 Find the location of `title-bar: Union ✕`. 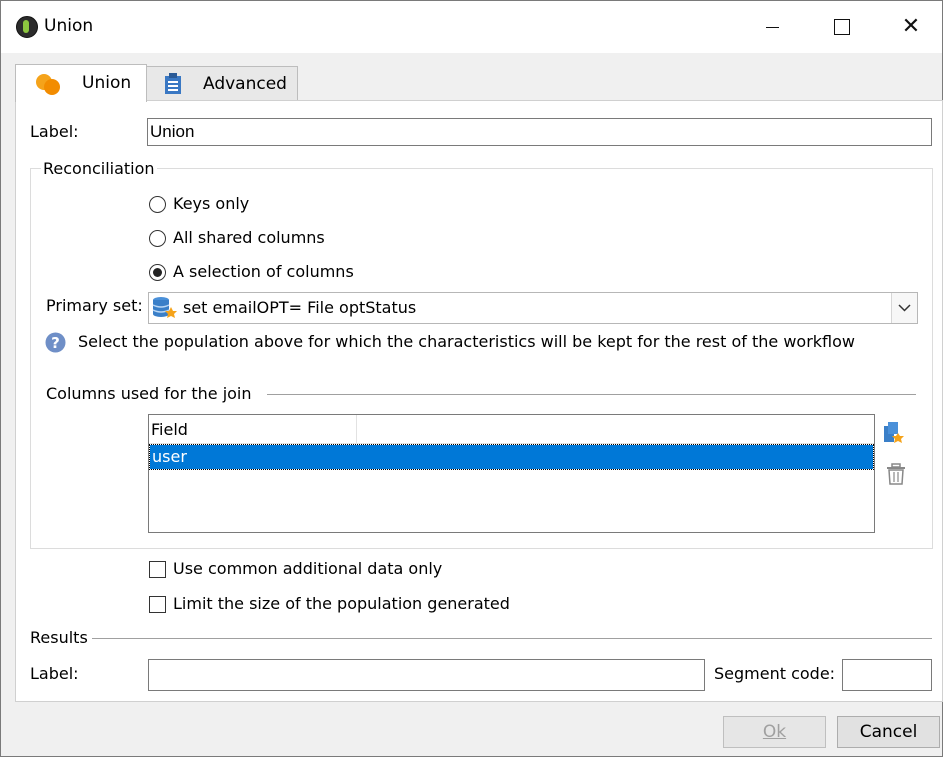

title-bar: Union ✕ is located at coordinates (471, 27).